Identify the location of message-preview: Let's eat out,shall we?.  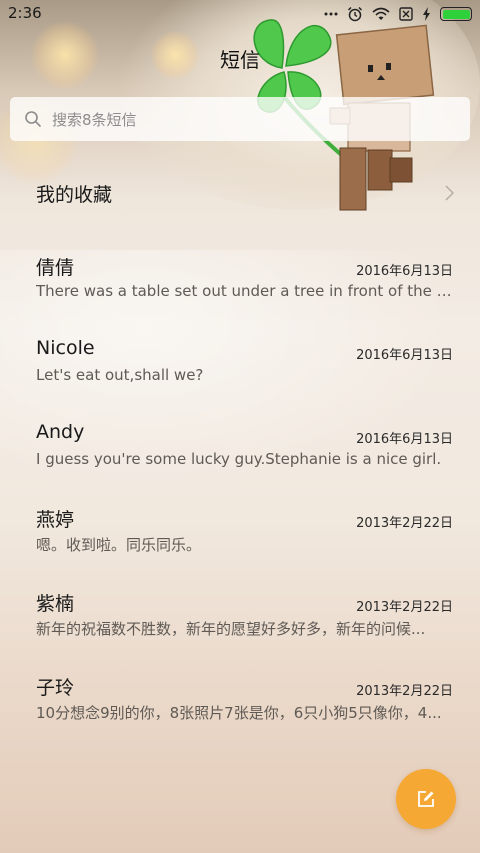
(120, 375).